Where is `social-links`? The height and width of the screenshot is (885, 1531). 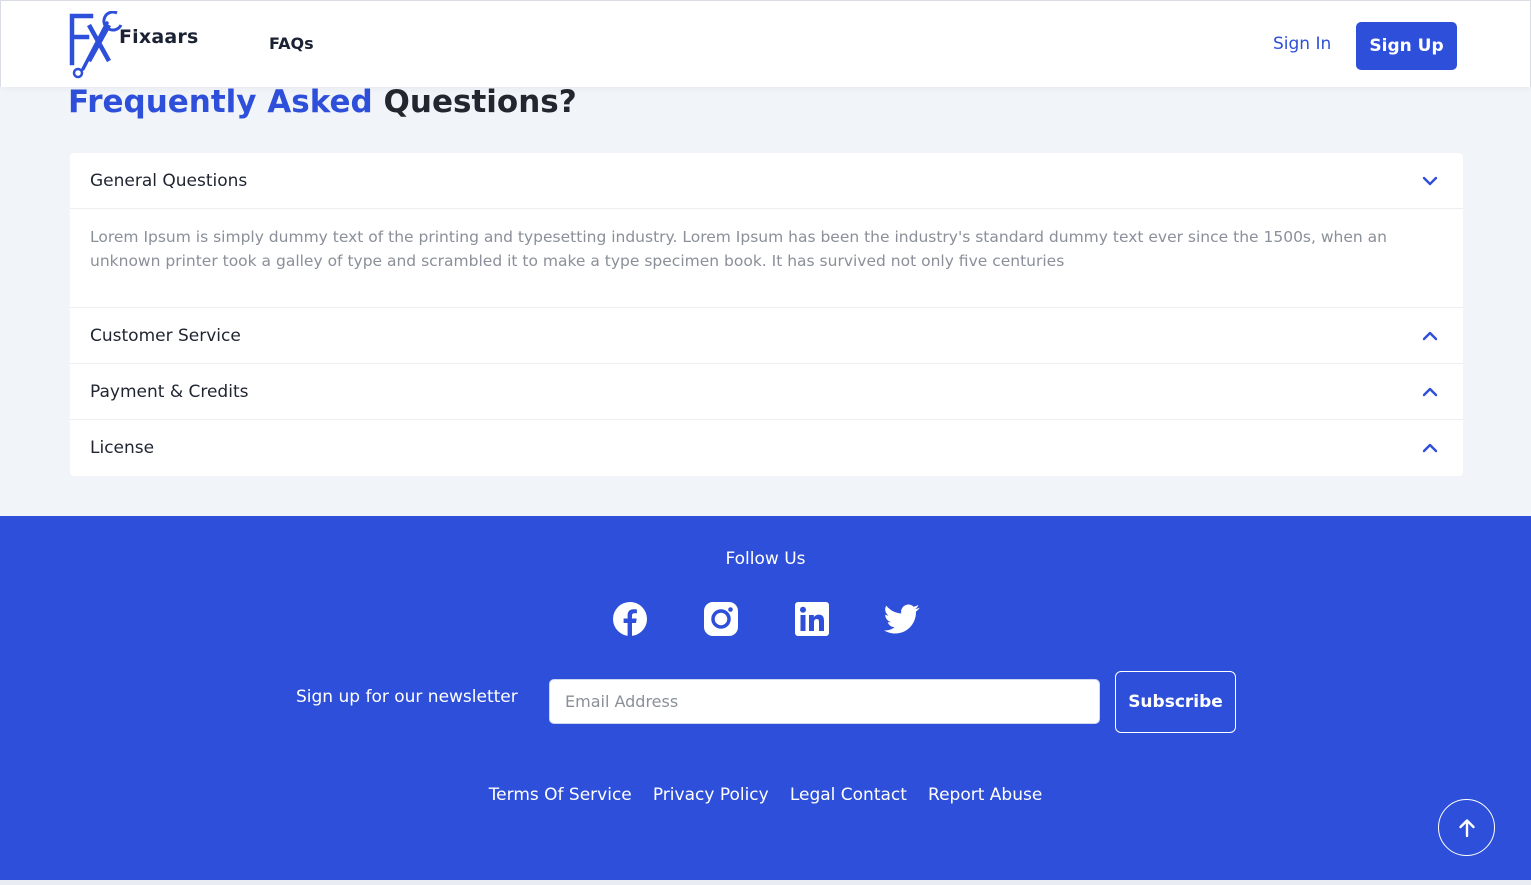
social-links is located at coordinates (767, 619).